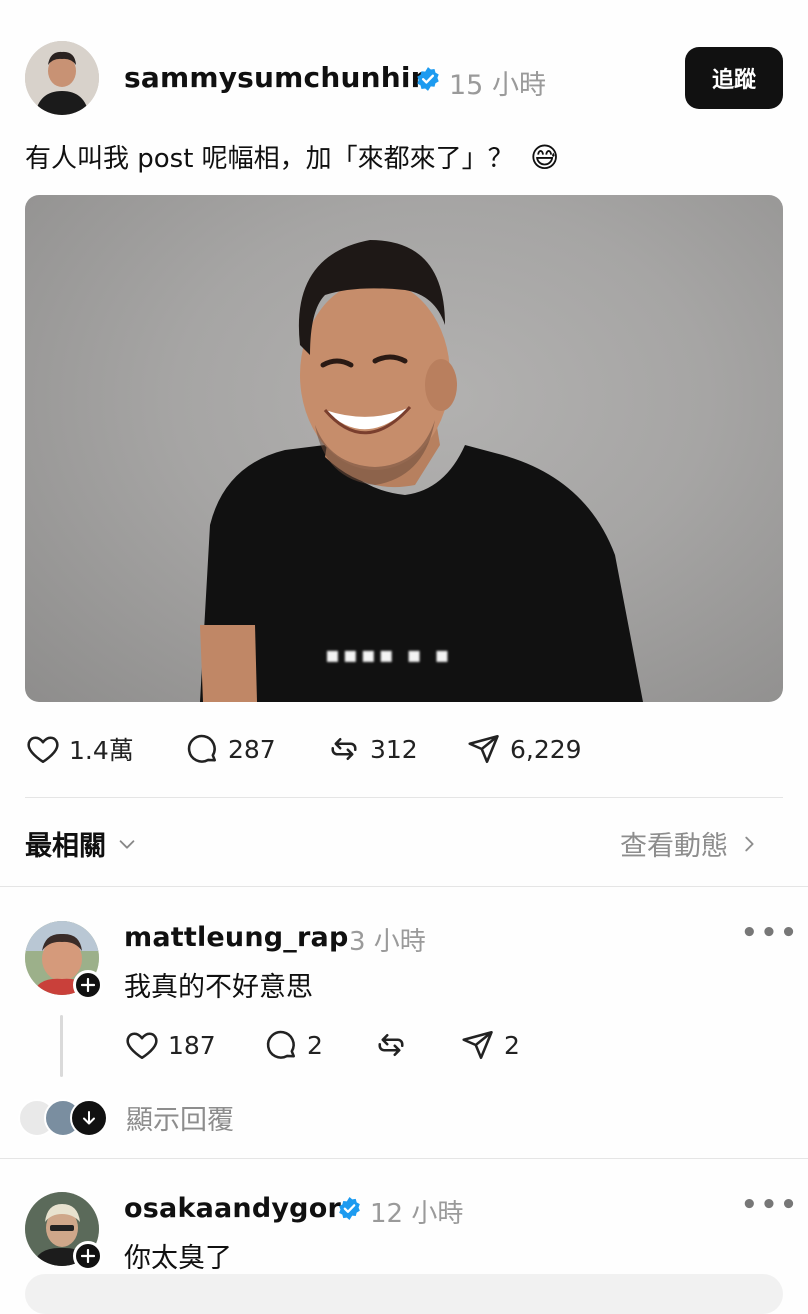 Image resolution: width=808 pixels, height=1314 pixels. I want to click on sort-dropdown: 最相關, so click(81, 843).